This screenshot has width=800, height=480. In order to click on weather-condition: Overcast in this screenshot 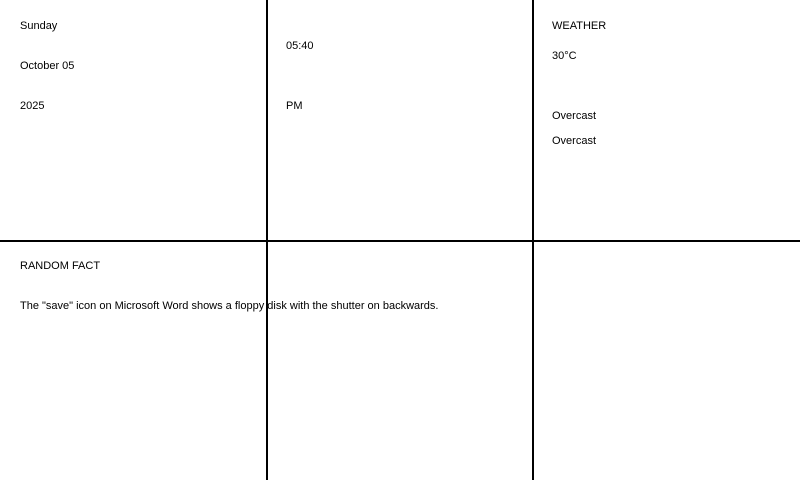, I will do `click(574, 116)`.